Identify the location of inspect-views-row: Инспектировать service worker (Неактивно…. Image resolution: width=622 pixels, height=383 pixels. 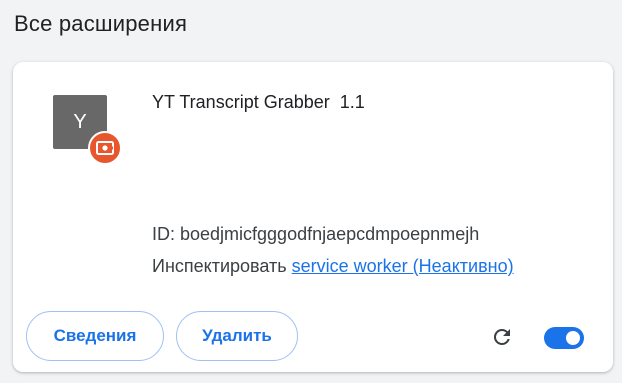
(333, 266).